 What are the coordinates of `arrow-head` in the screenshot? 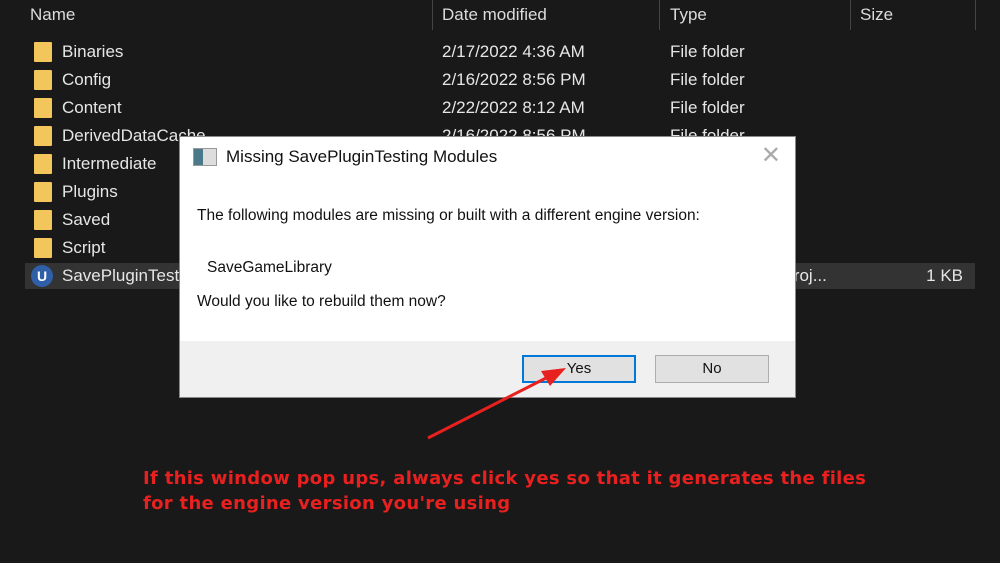 It's located at (553, 377).